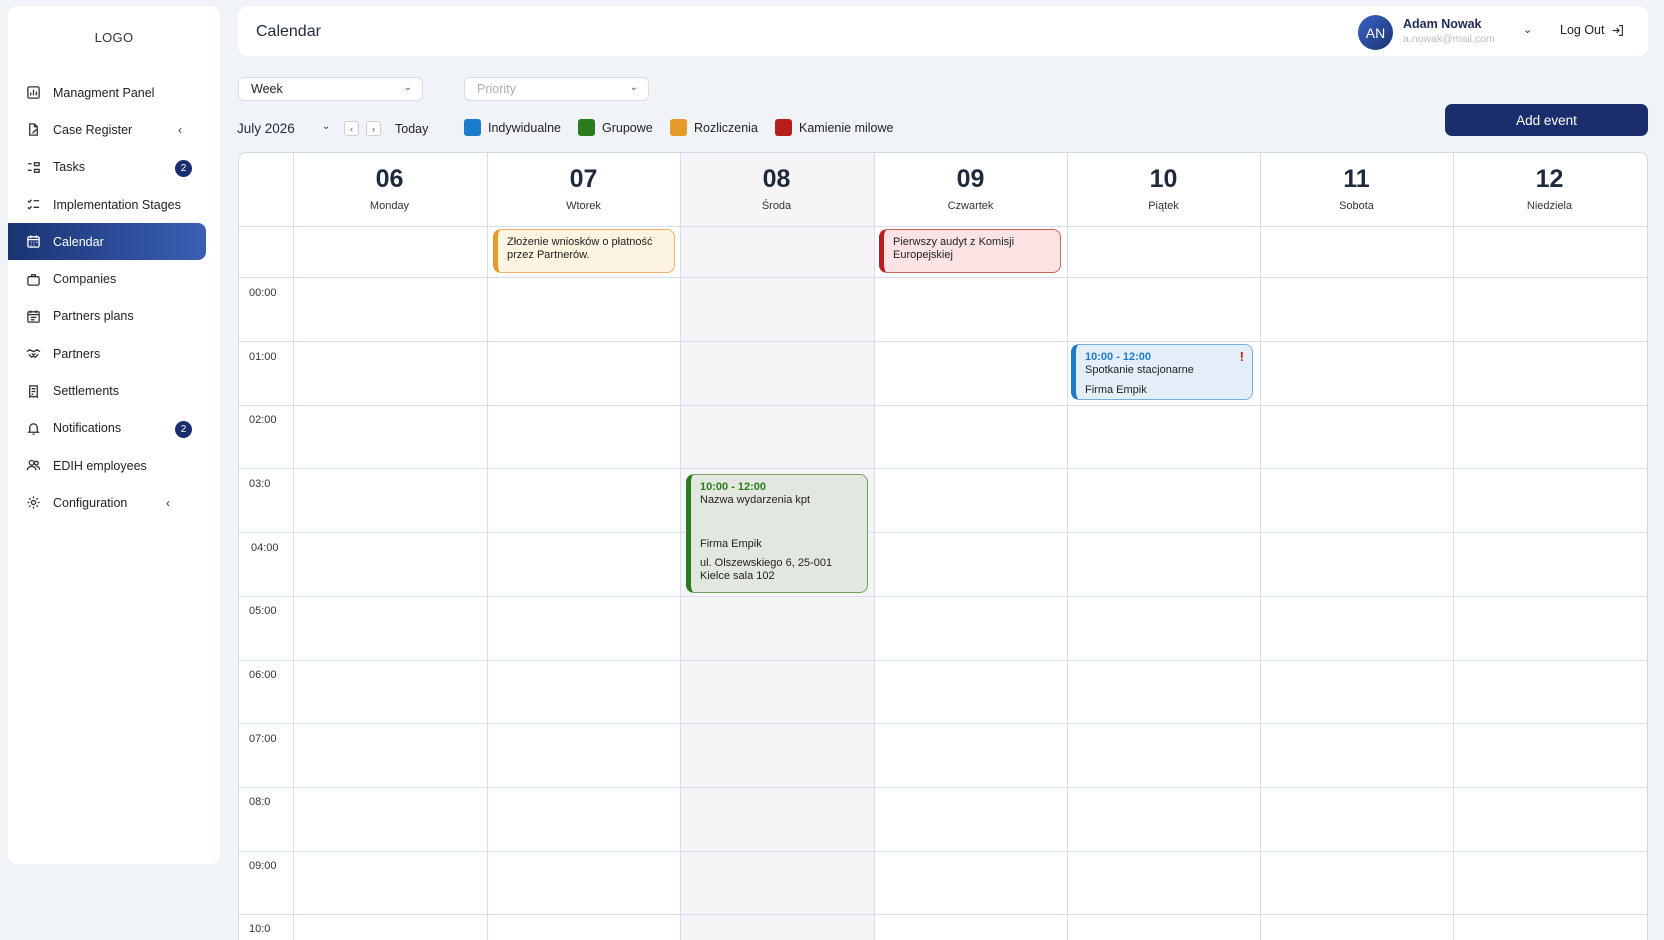 Image resolution: width=1664 pixels, height=940 pixels. Describe the element at coordinates (263, 420) in the screenshot. I see `time-label: 02:00` at that location.